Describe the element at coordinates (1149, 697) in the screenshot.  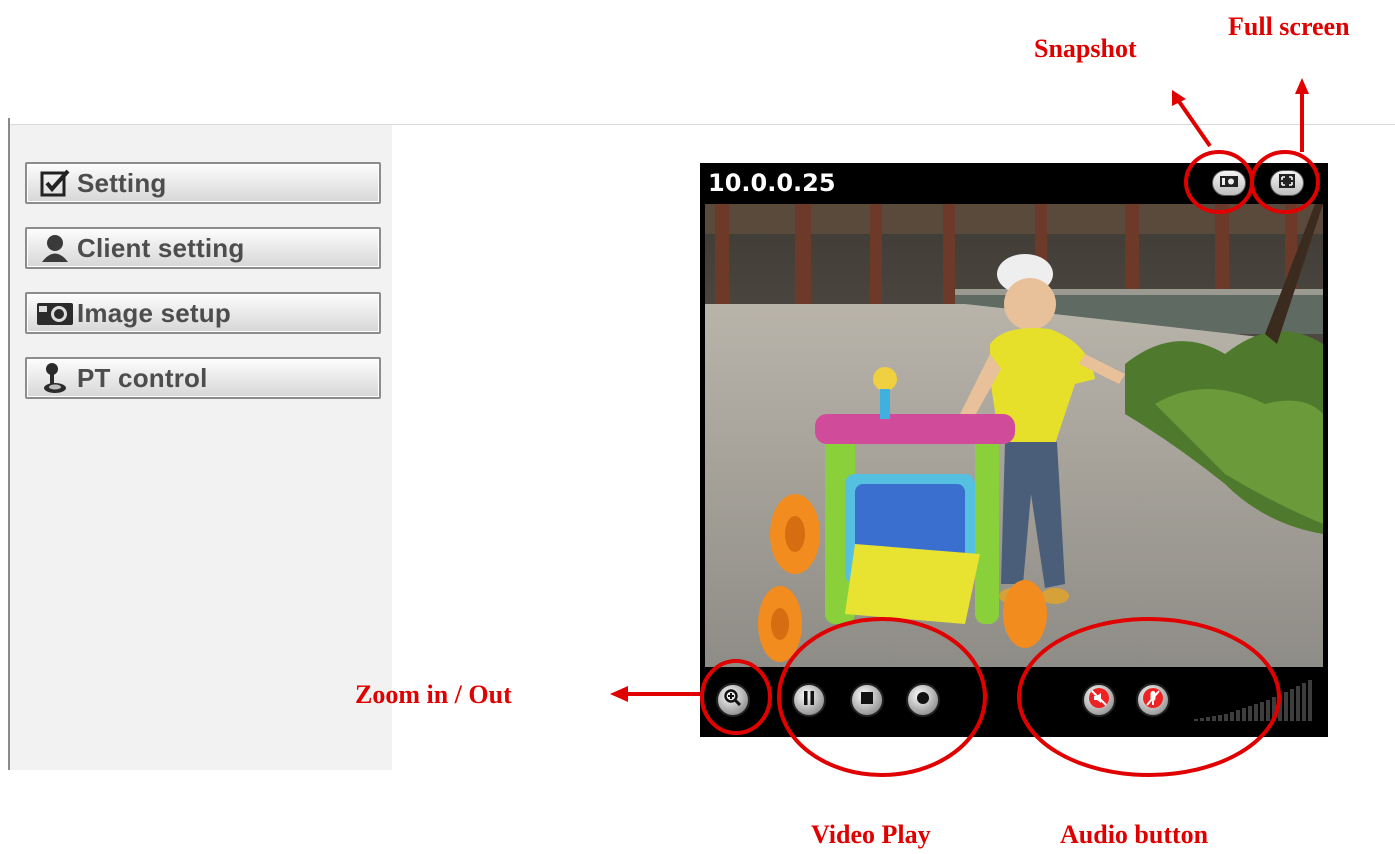
I see `audio-highlight` at that location.